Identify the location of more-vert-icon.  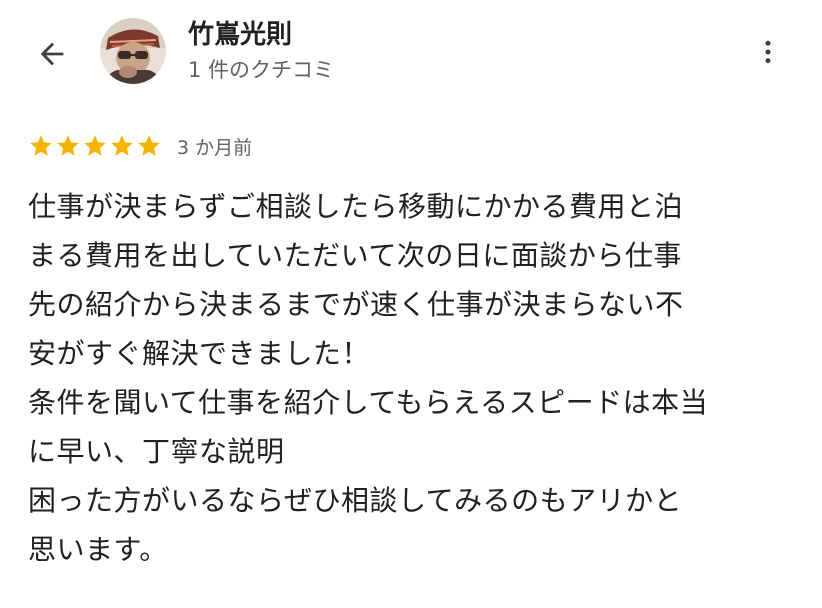
(768, 52).